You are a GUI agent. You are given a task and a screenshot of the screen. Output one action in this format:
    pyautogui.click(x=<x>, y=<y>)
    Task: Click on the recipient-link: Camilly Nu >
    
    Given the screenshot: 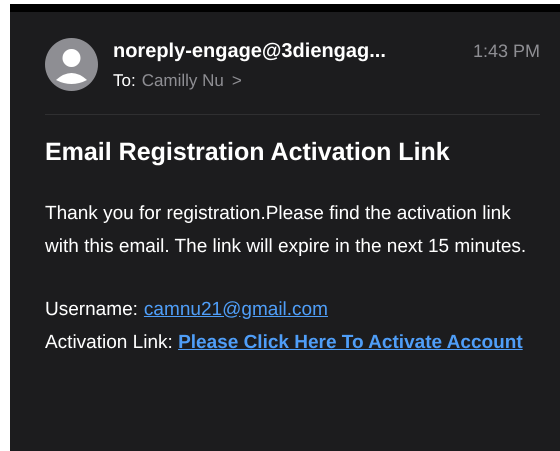 What is the action you would take?
    pyautogui.click(x=192, y=81)
    